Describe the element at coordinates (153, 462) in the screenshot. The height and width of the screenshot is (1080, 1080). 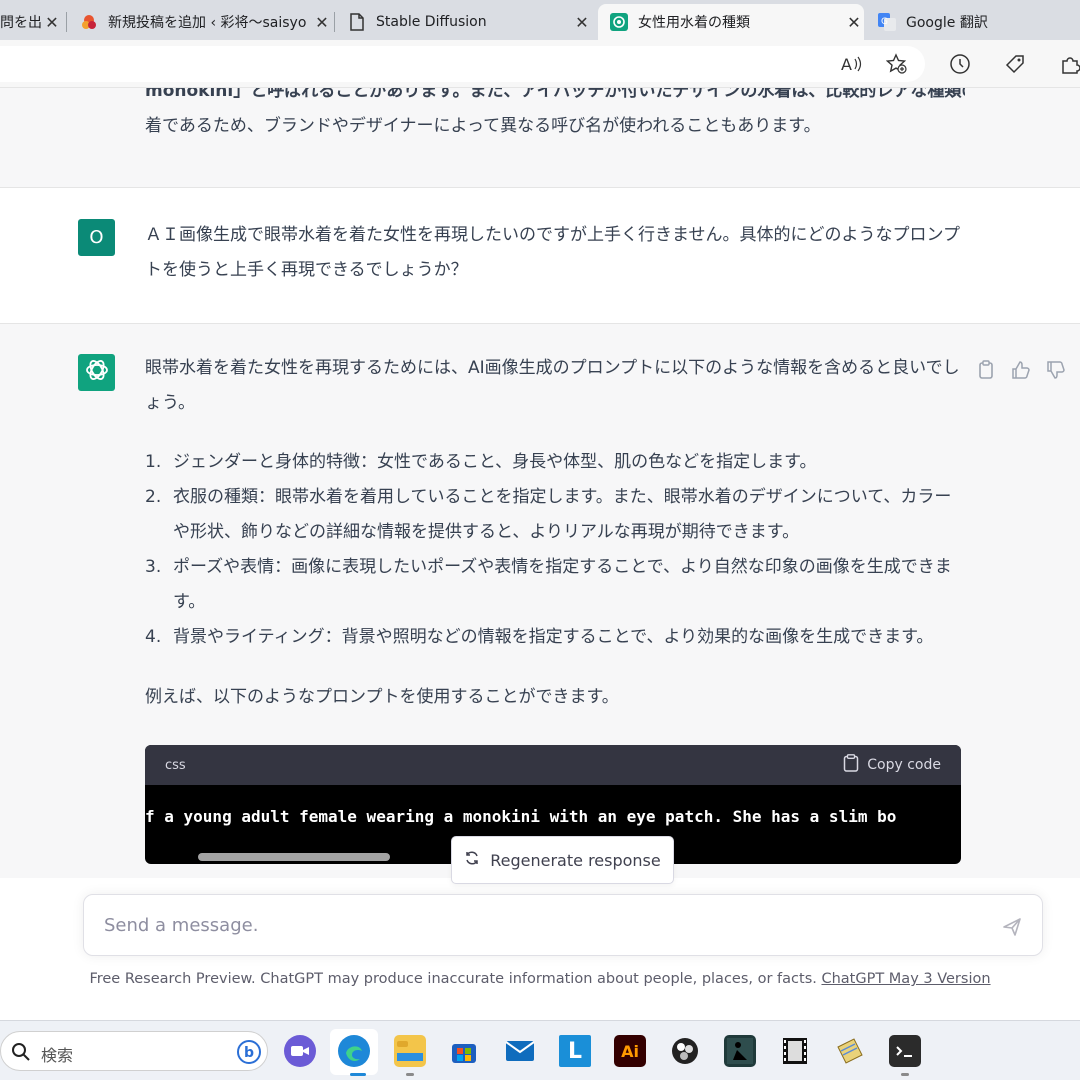
I see `list-number: 1.` at that location.